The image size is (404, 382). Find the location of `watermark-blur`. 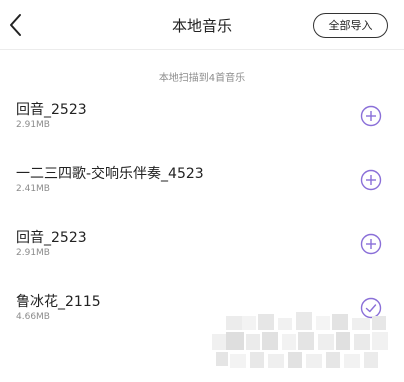

watermark-blur is located at coordinates (308, 347).